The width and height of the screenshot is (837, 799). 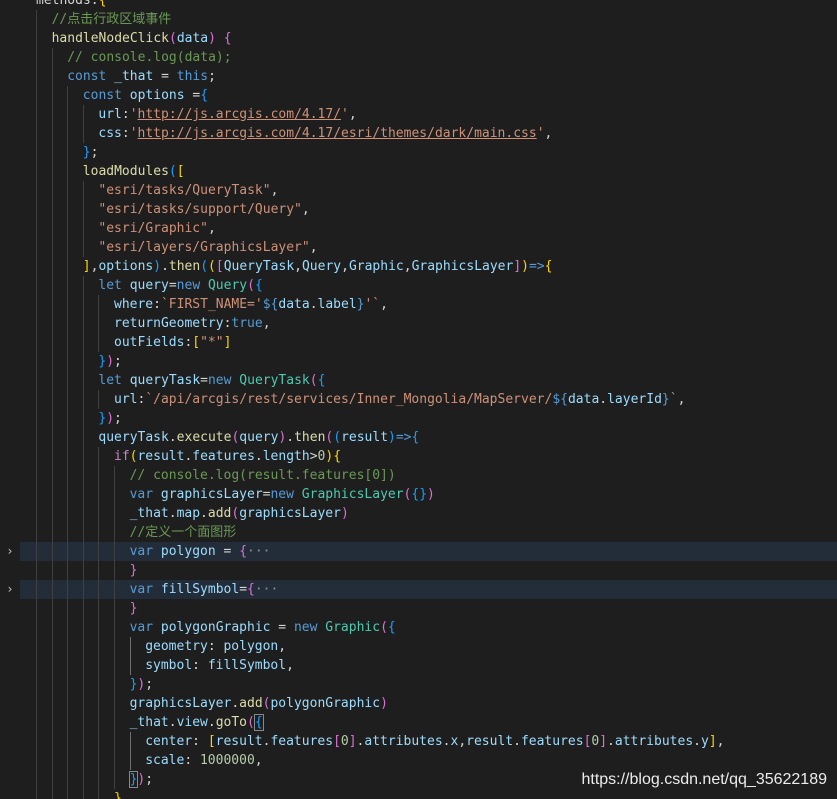 What do you see at coordinates (133, 608) in the screenshot?
I see `code-token: }` at bounding box center [133, 608].